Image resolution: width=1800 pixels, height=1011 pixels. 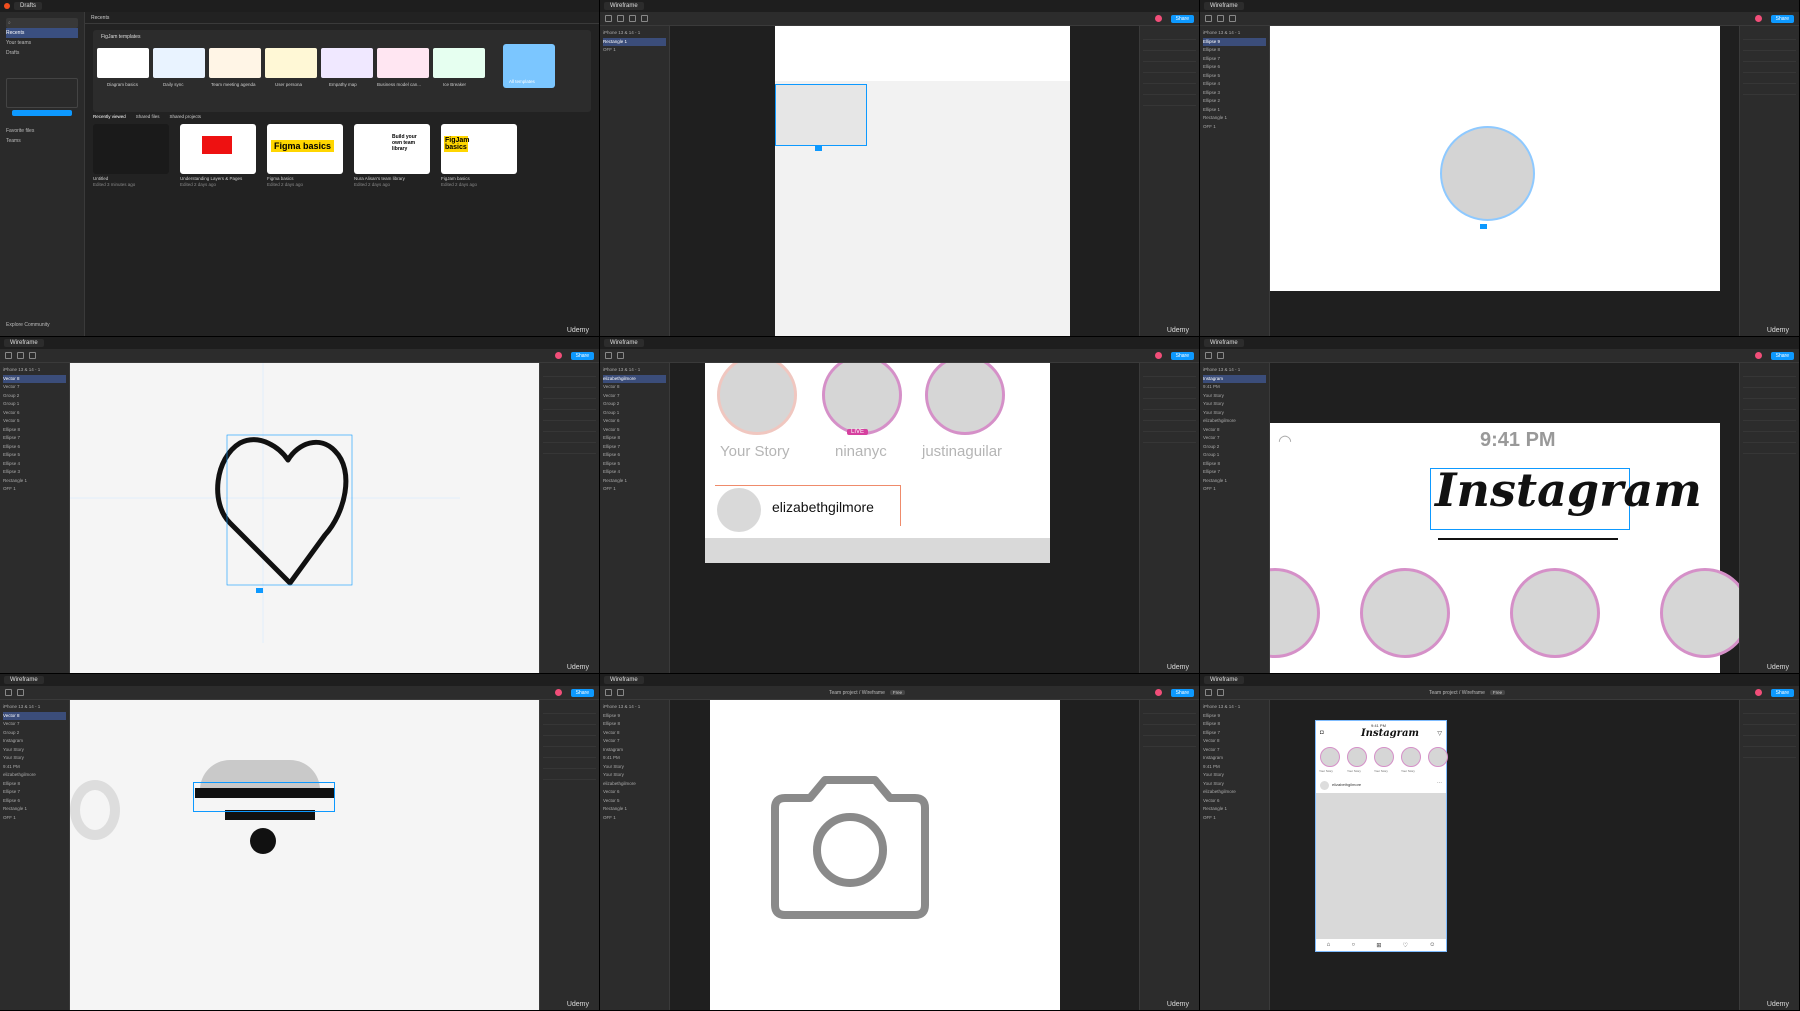 I want to click on heart-icon: ♡, so click(x=1405, y=945).